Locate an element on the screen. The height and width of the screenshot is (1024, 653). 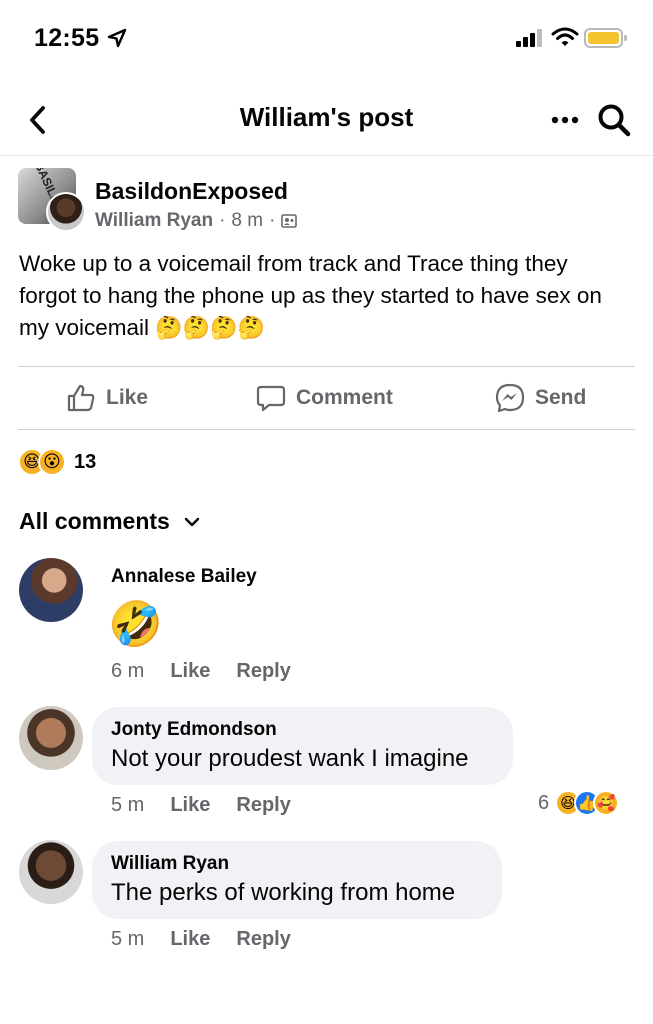
author-avatar is located at coordinates (66, 212).